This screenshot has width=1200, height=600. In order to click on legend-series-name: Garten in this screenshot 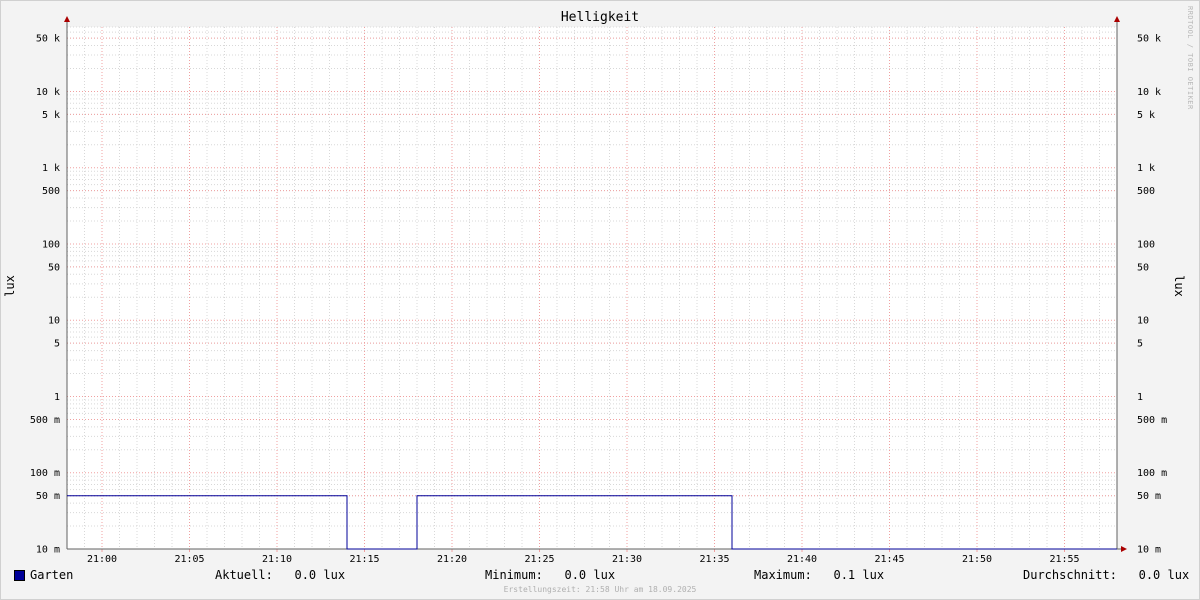, I will do `click(52, 575)`.